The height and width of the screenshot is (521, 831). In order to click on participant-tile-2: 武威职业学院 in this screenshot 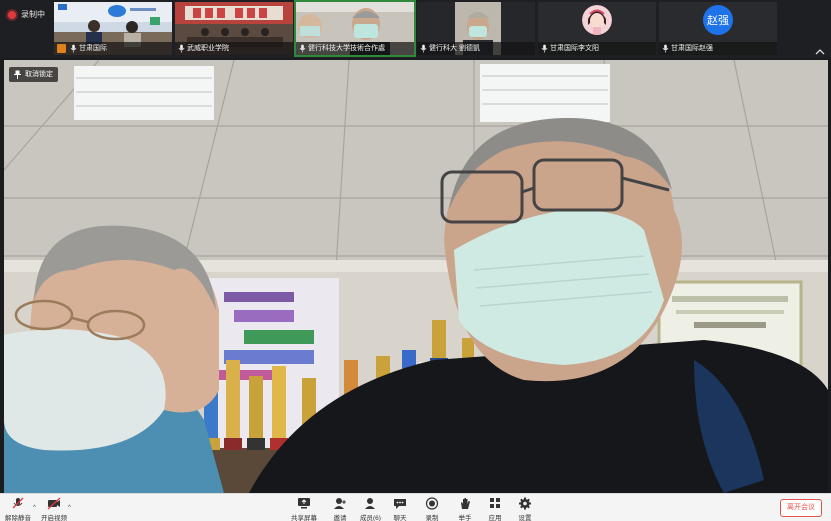, I will do `click(234, 28)`.